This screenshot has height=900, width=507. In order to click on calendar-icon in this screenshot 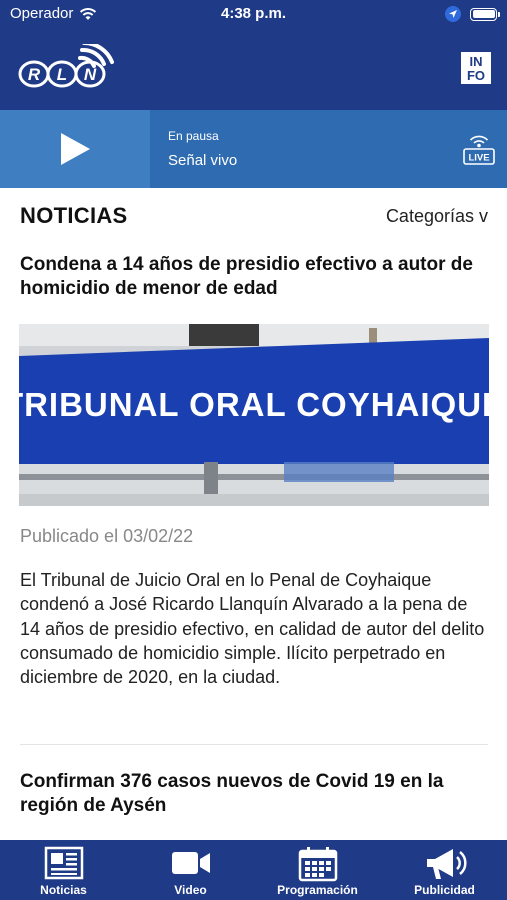, I will do `click(317, 864)`.